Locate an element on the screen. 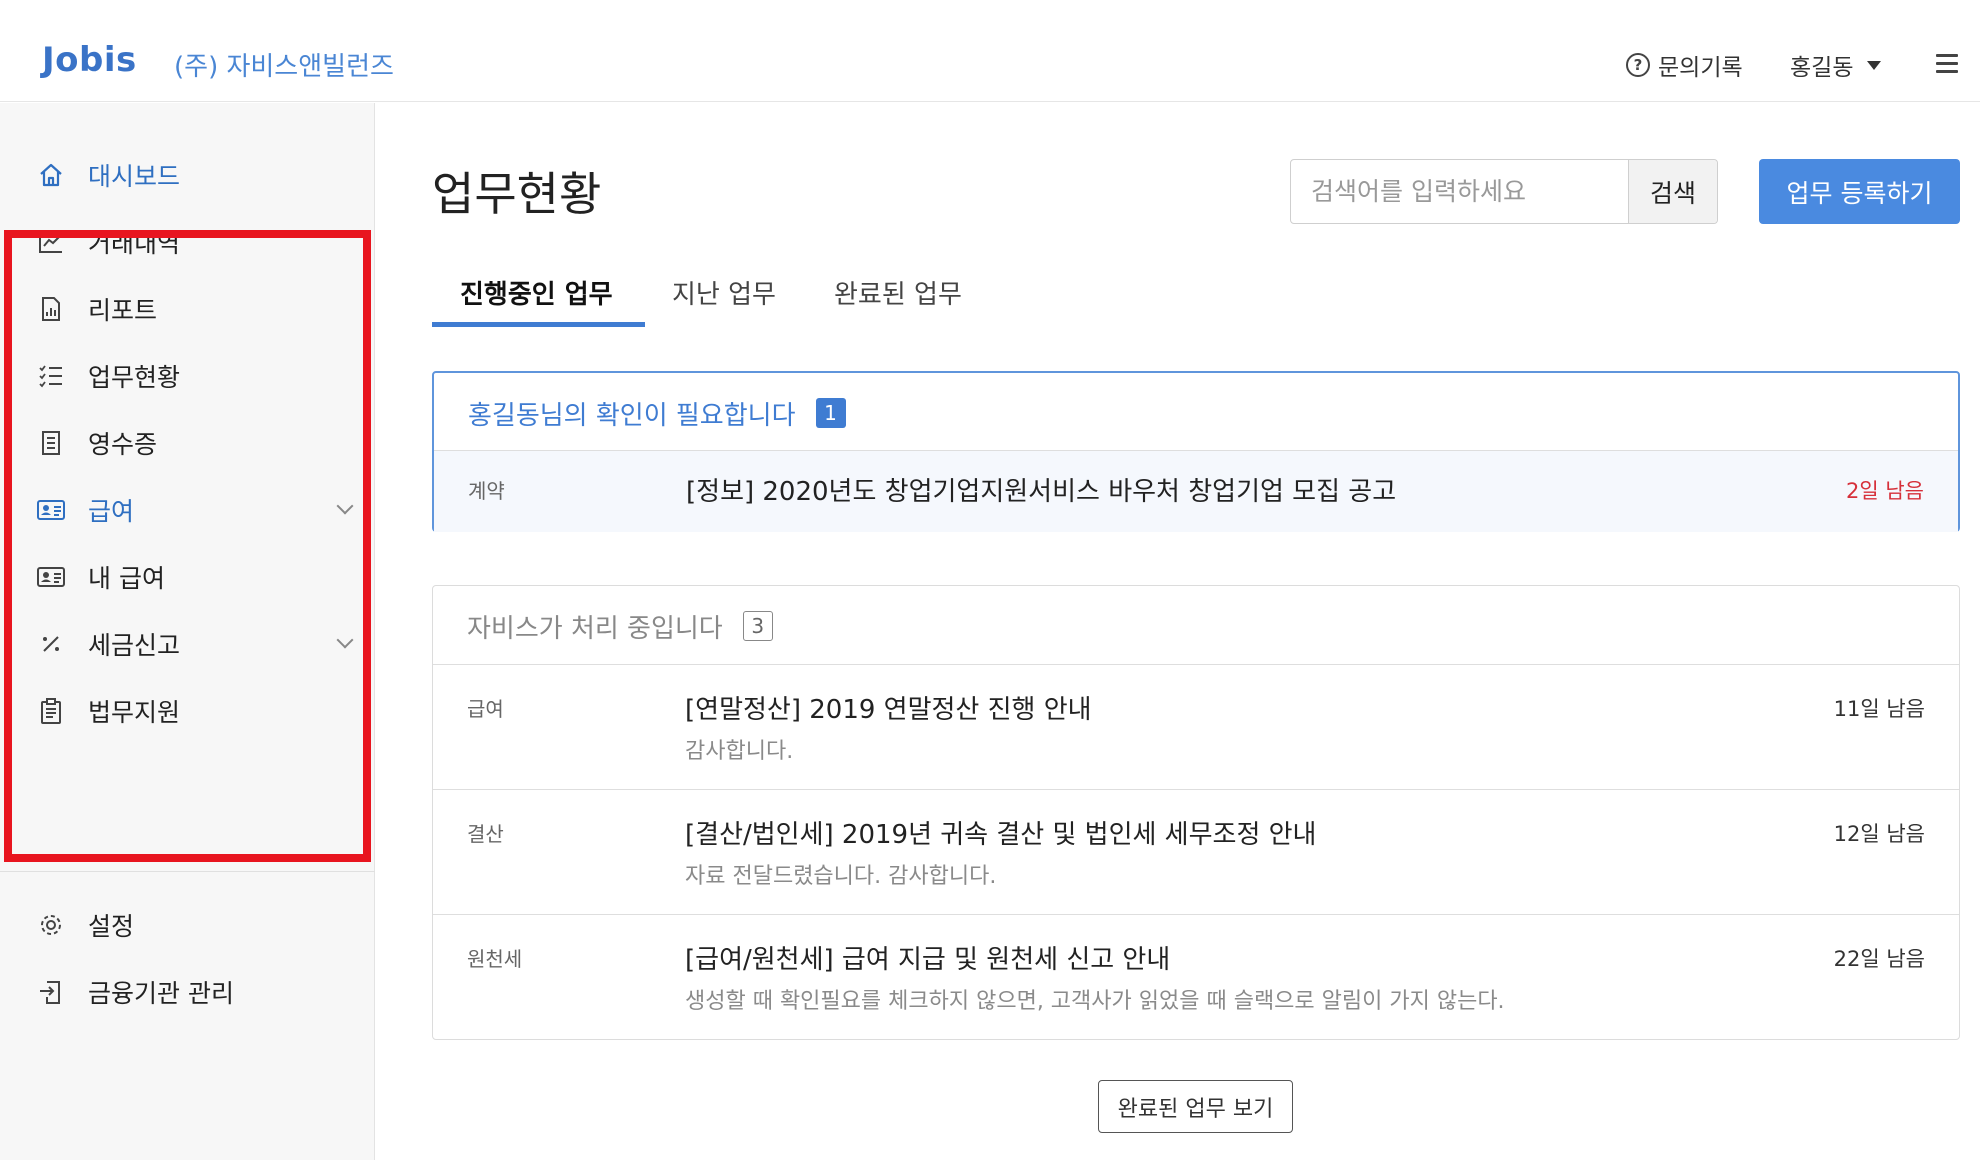  gear-icon is located at coordinates (51, 925).